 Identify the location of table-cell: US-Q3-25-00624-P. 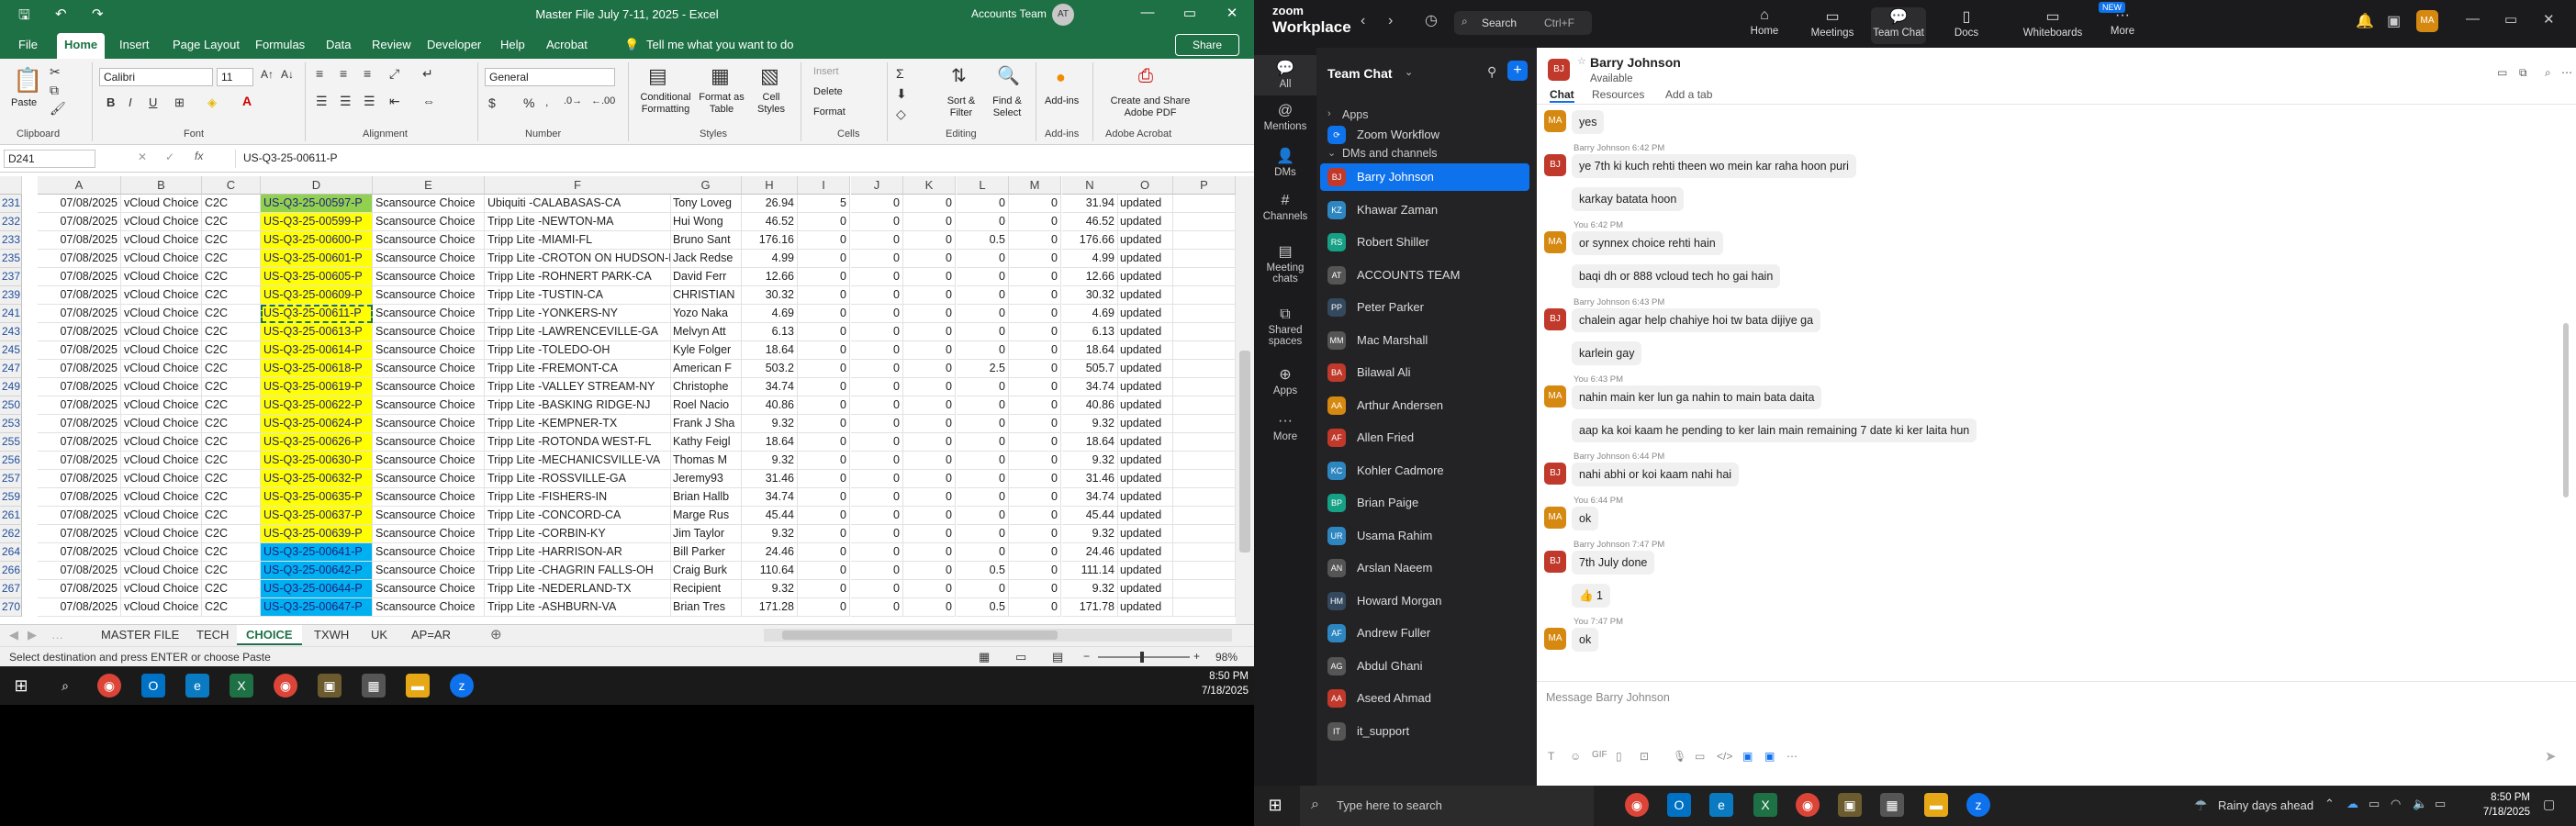
(317, 424).